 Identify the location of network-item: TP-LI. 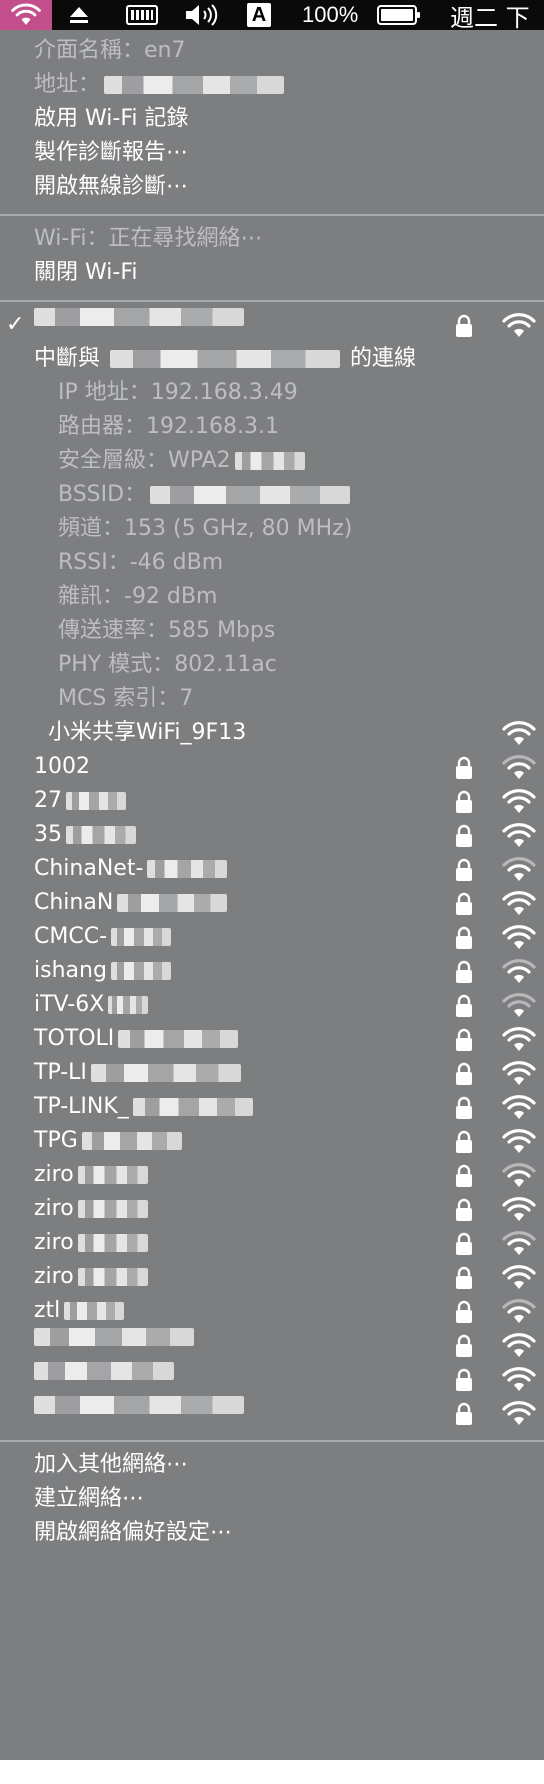
(272, 1073).